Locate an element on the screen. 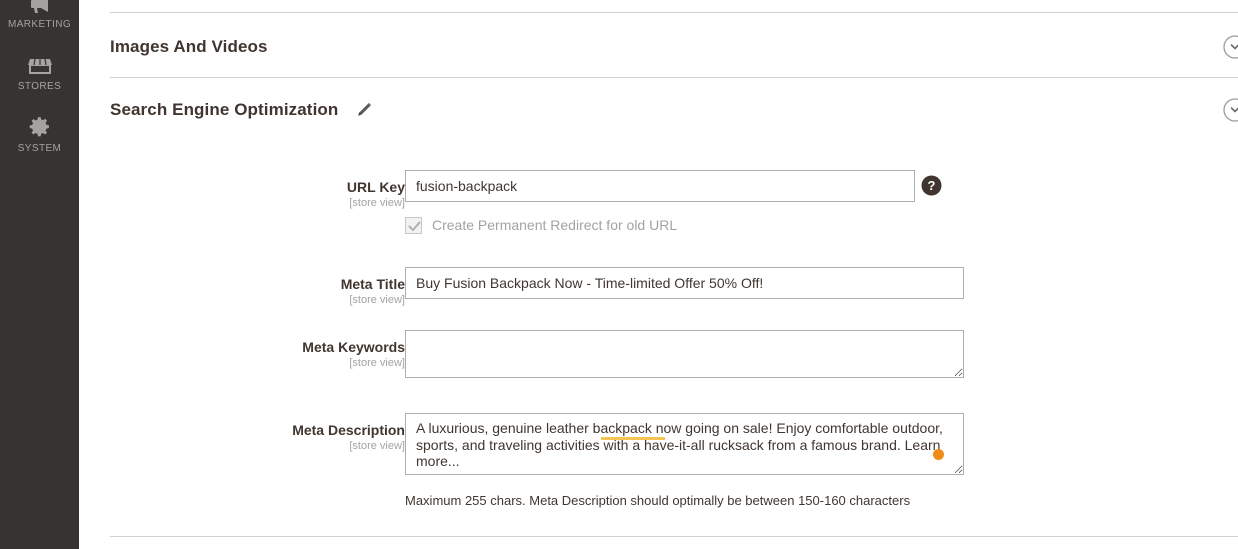 The height and width of the screenshot is (549, 1238). sidebar-item-label: MARKETING is located at coordinates (39, 24).